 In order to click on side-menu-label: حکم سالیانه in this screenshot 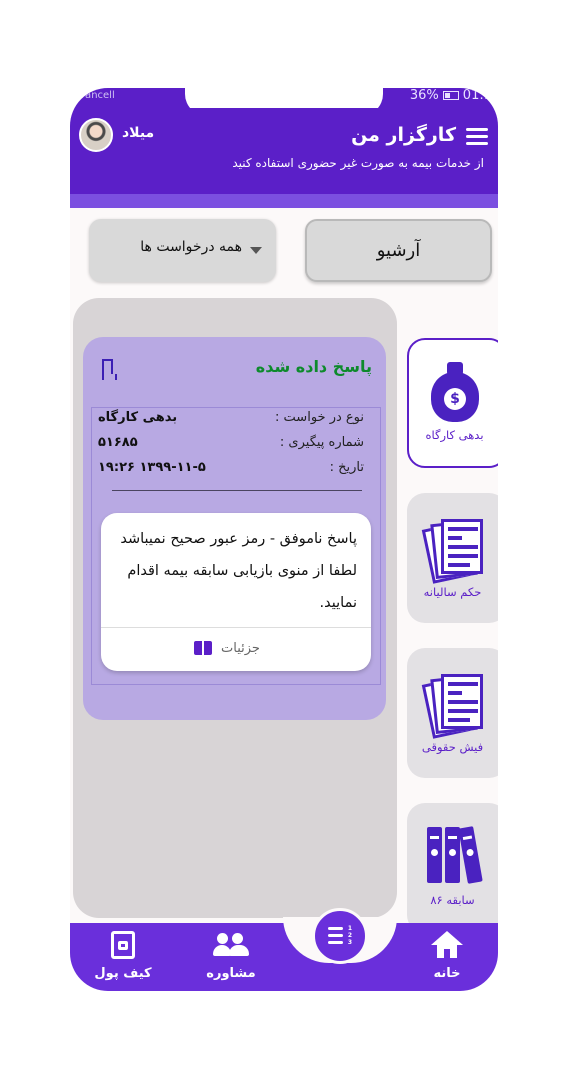, I will do `click(452, 592)`.